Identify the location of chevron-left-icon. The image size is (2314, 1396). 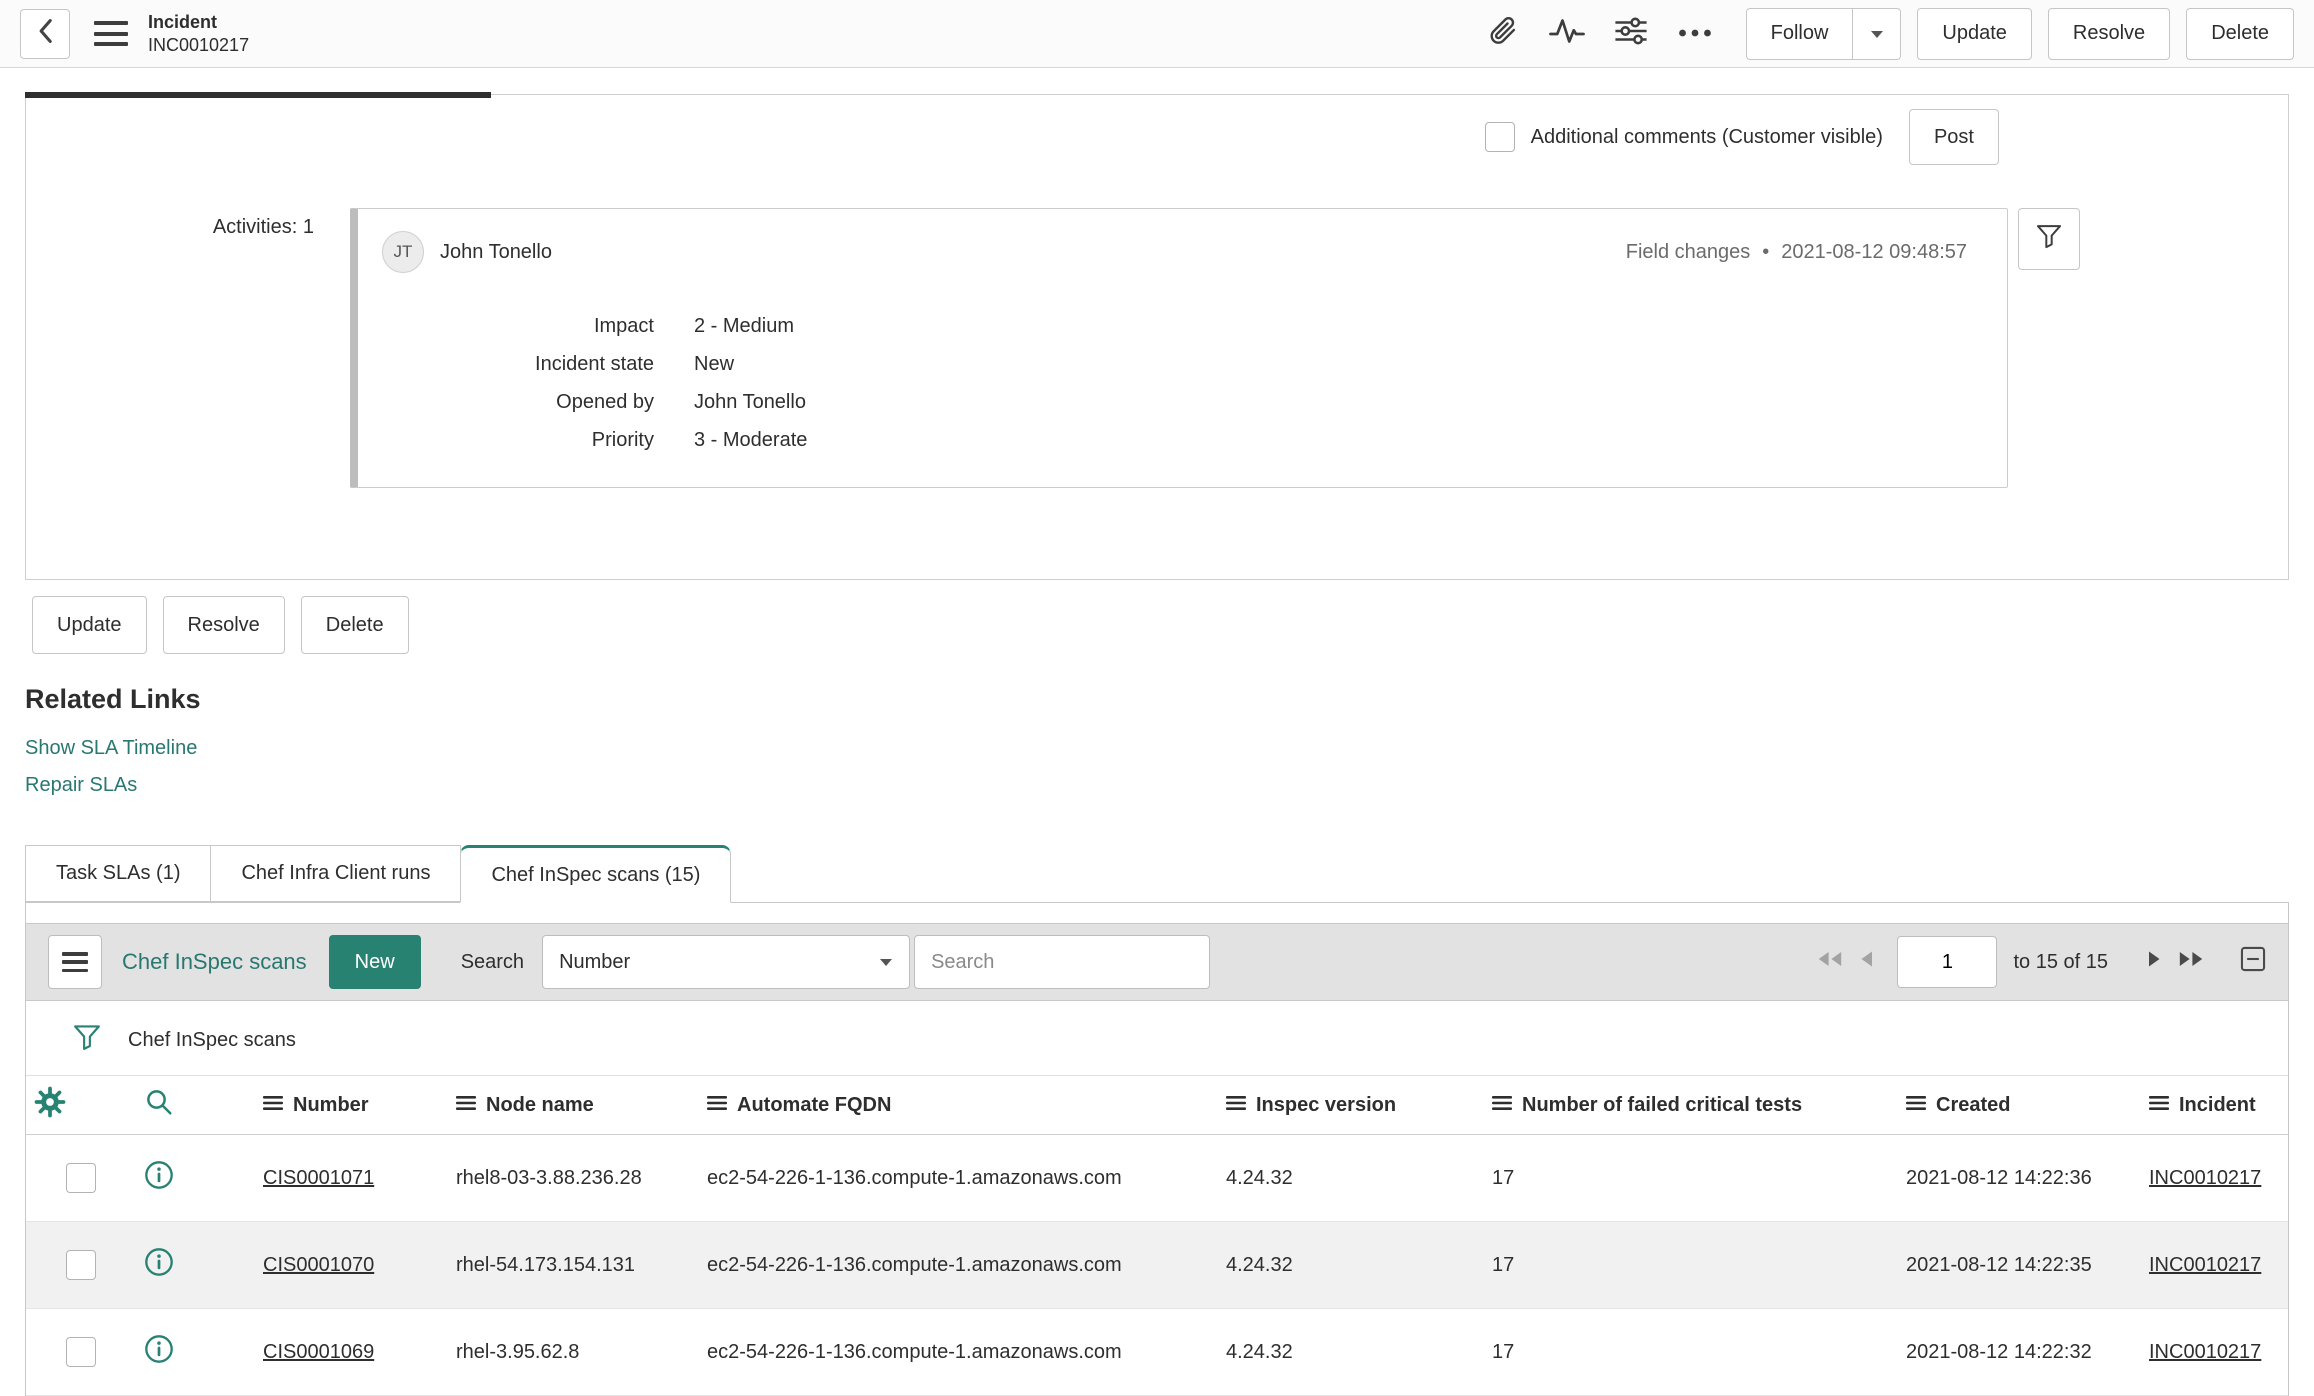
(45, 34).